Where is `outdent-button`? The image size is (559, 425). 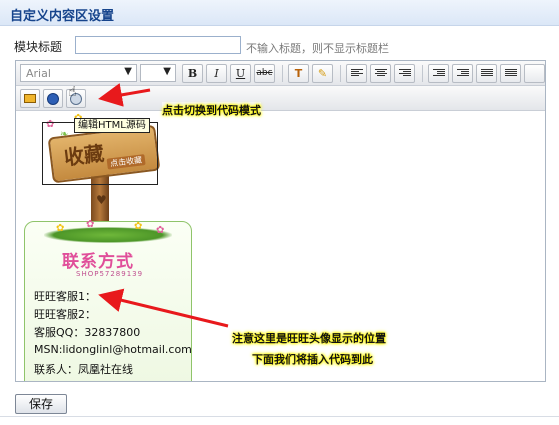
outdent-button is located at coordinates (438, 73).